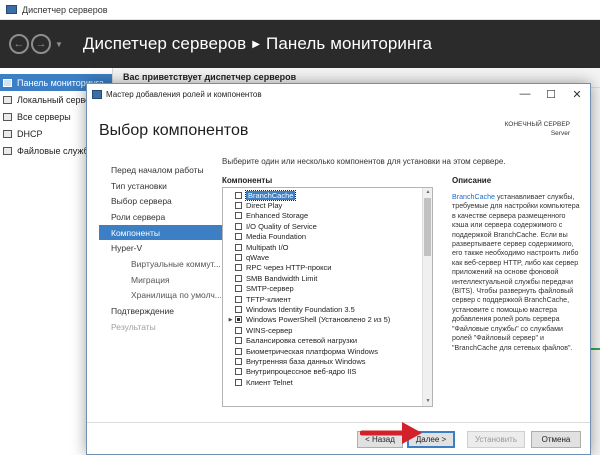  Describe the element at coordinates (56, 150) in the screenshot. I see `sidebar-item-label: Файловые службы` at that location.